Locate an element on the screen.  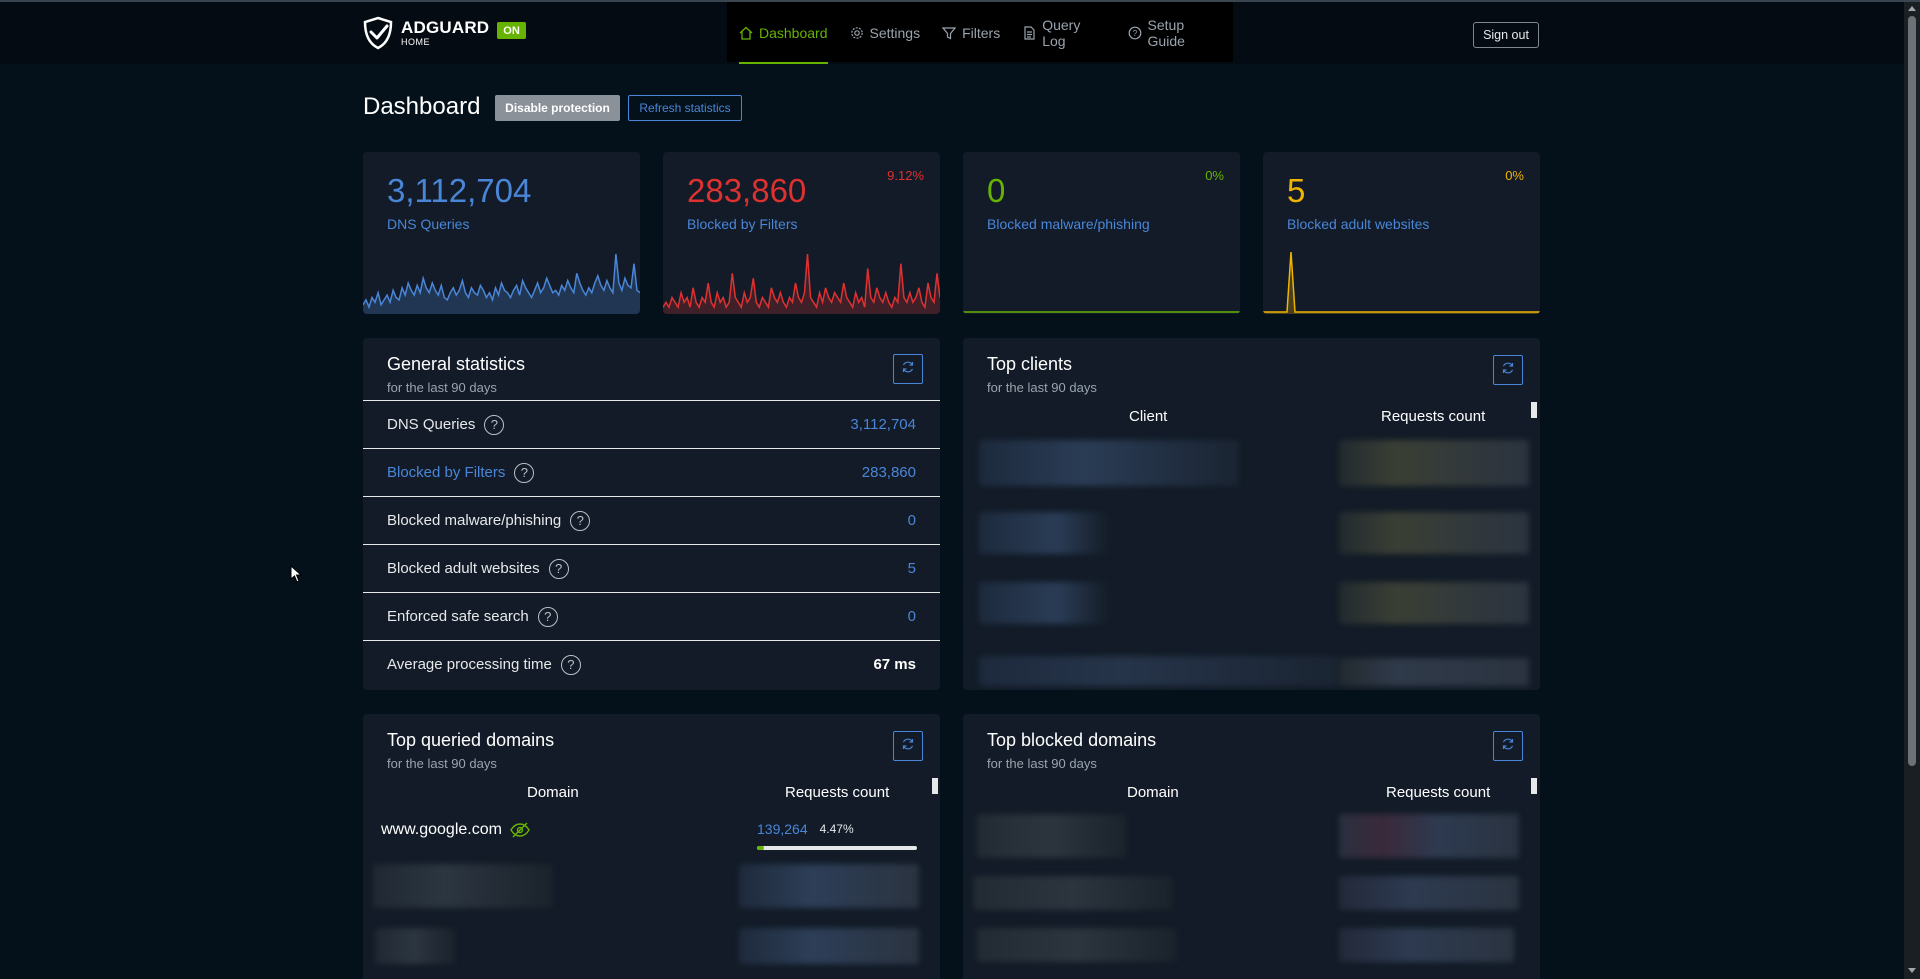
domain-row: www.google.com is located at coordinates (455, 830).